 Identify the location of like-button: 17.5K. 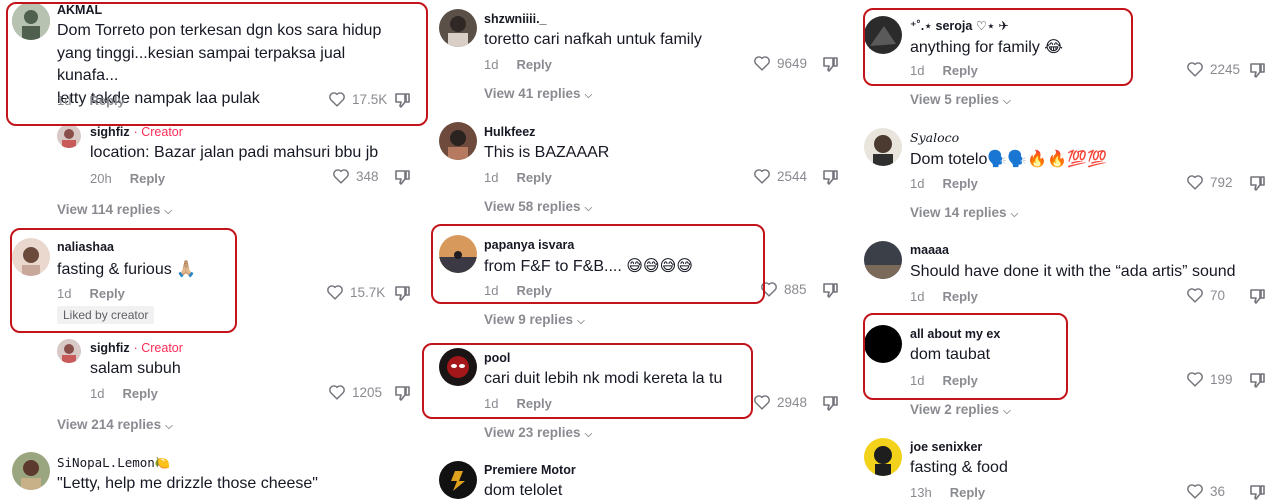
(357, 99).